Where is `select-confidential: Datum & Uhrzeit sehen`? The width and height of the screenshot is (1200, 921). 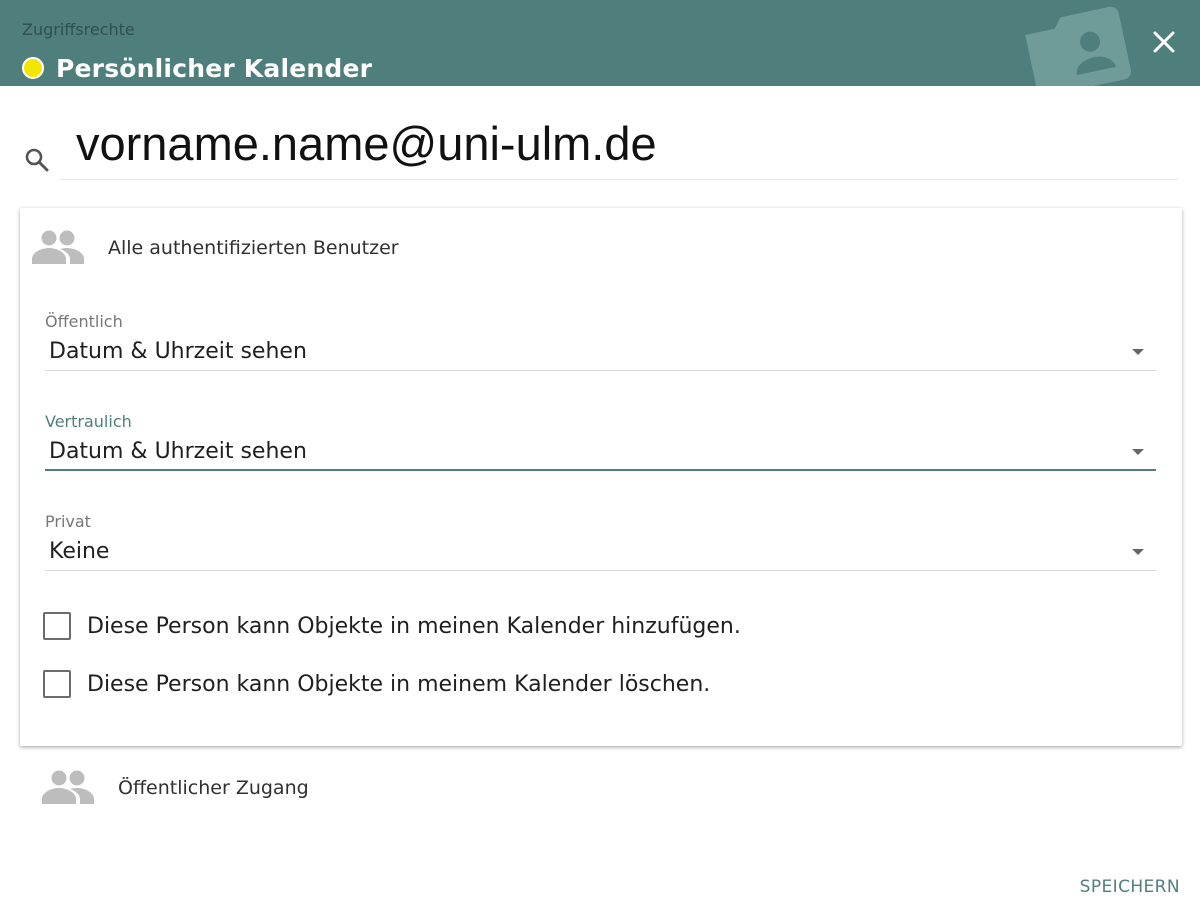 select-confidential: Datum & Uhrzeit sehen is located at coordinates (600, 452).